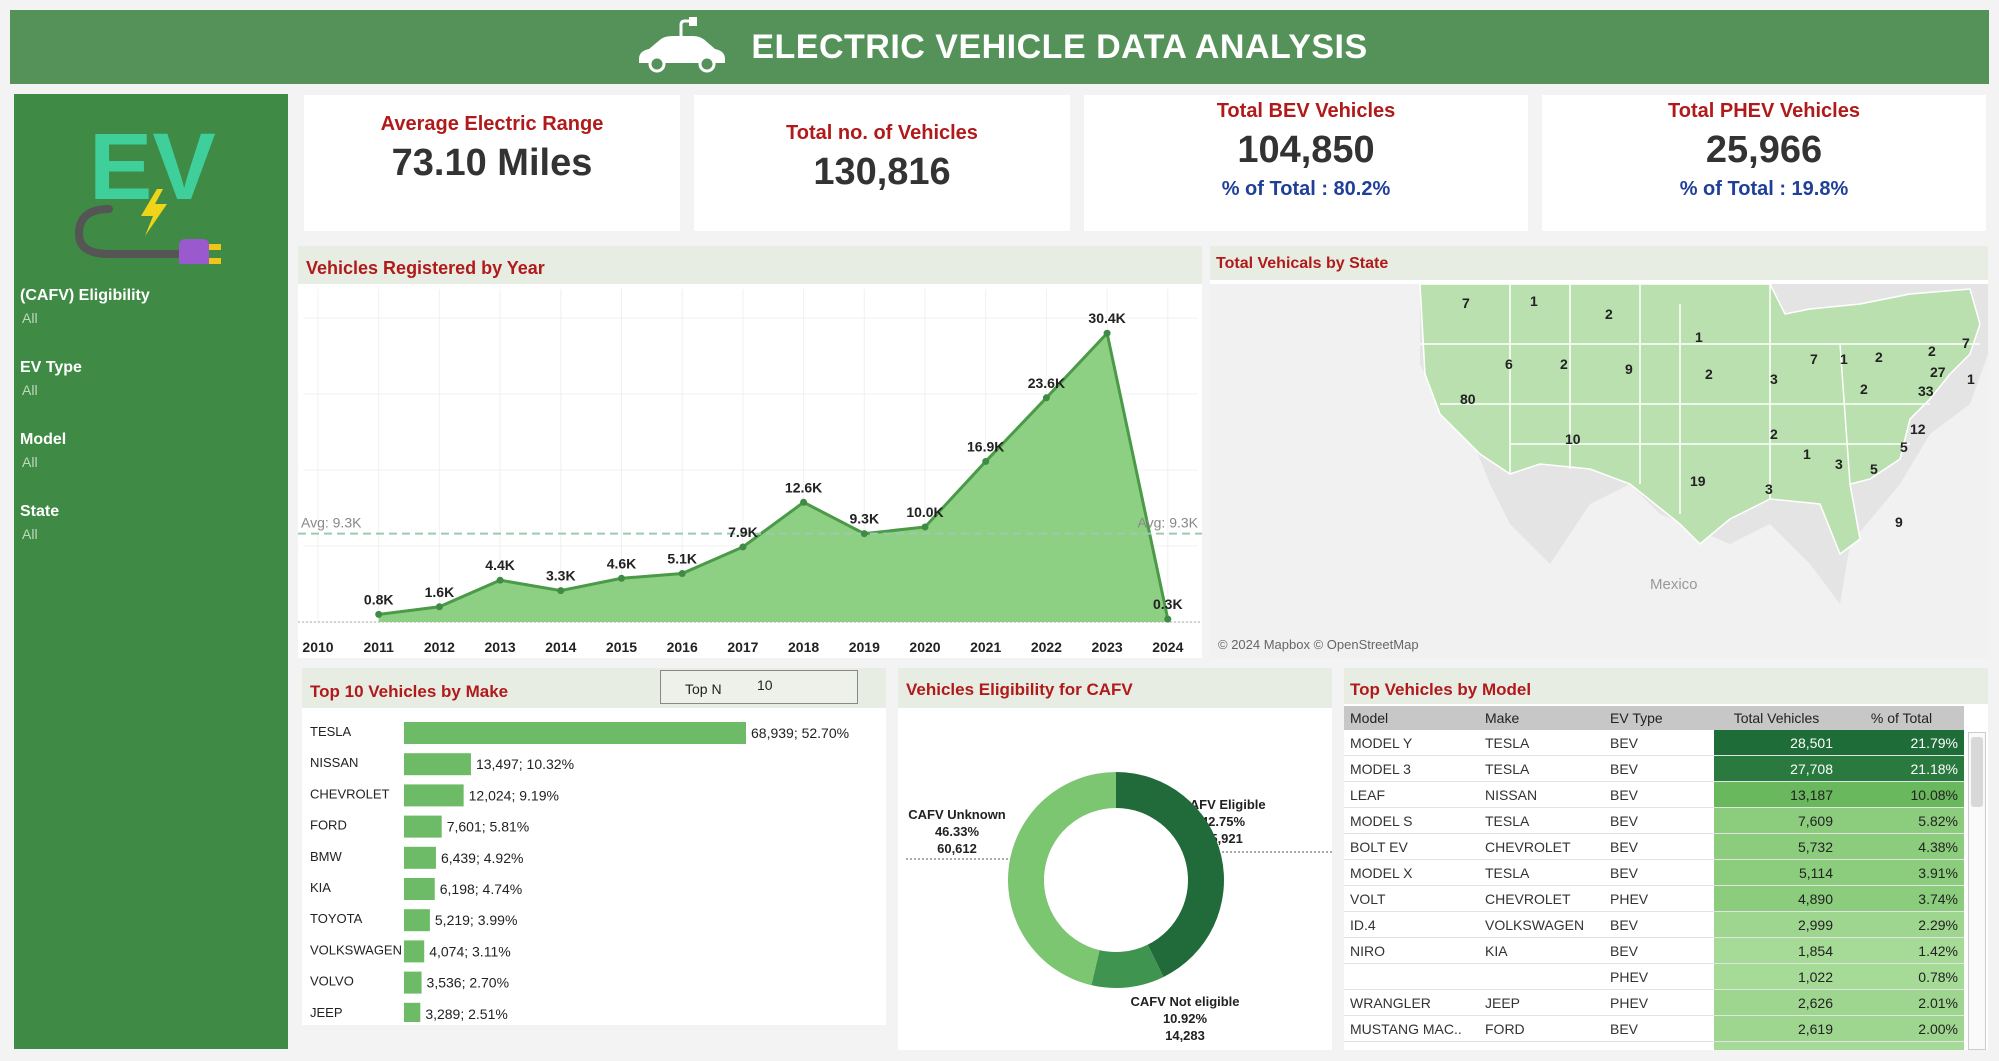 This screenshot has width=1999, height=1061. What do you see at coordinates (1918, 429) in the screenshot?
I see `state-label: 12` at bounding box center [1918, 429].